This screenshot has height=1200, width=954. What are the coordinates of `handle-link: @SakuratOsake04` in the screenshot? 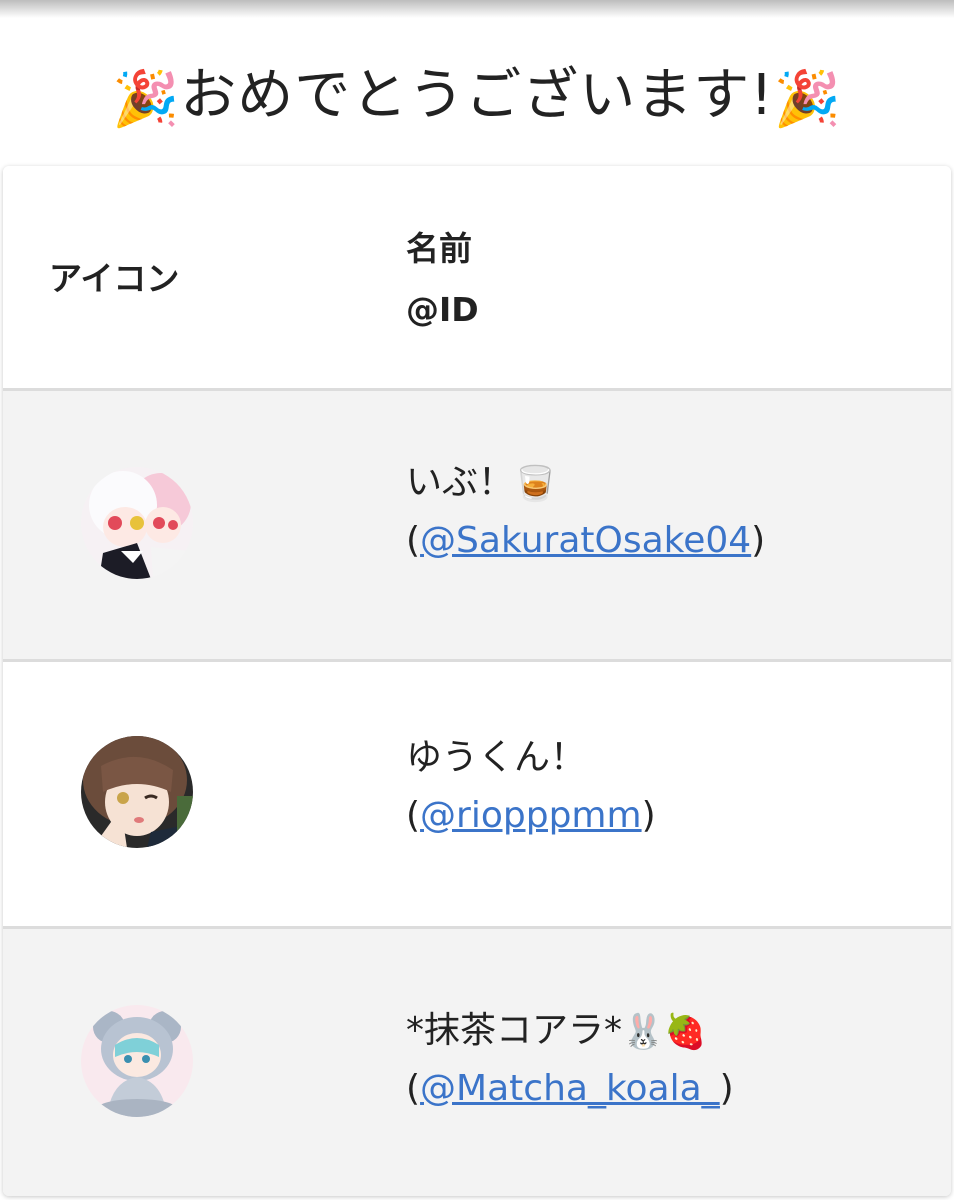 It's located at (585, 540).